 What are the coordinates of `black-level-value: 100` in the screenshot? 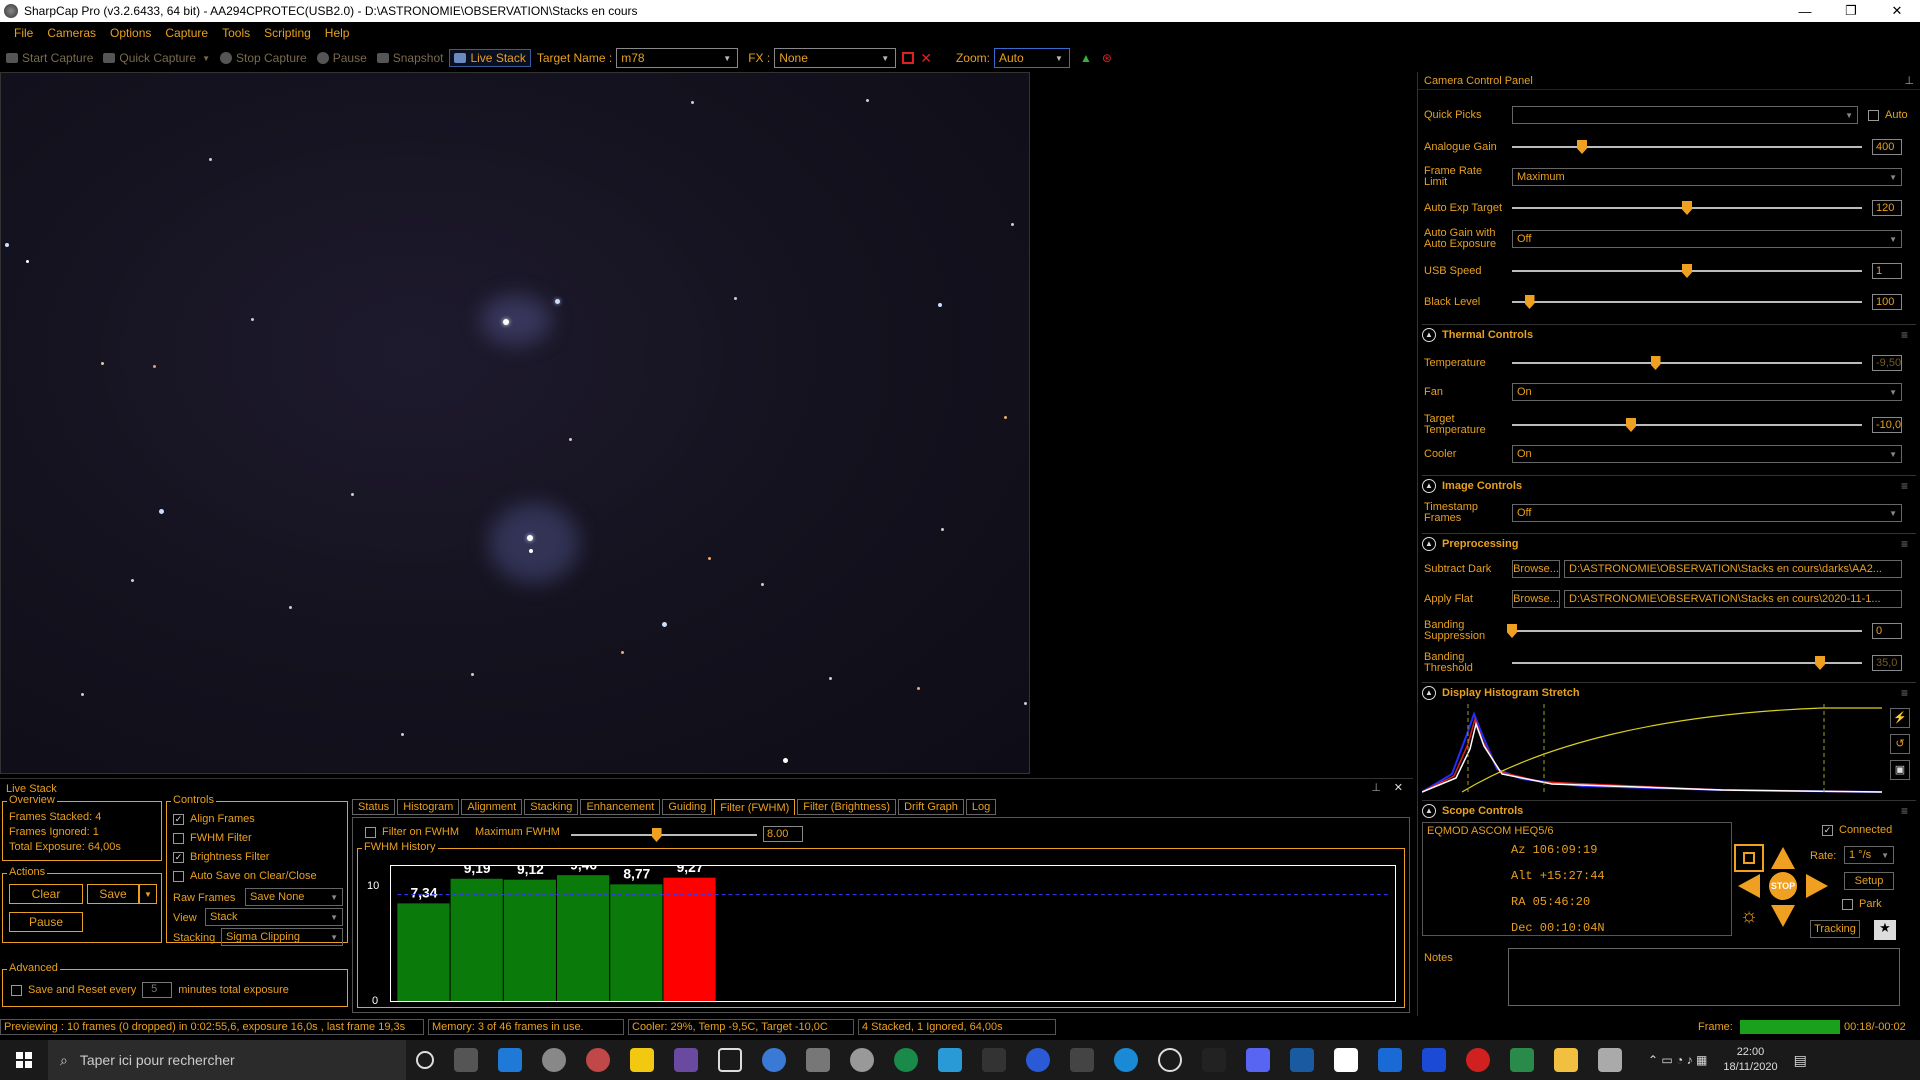 It's located at (1887, 302).